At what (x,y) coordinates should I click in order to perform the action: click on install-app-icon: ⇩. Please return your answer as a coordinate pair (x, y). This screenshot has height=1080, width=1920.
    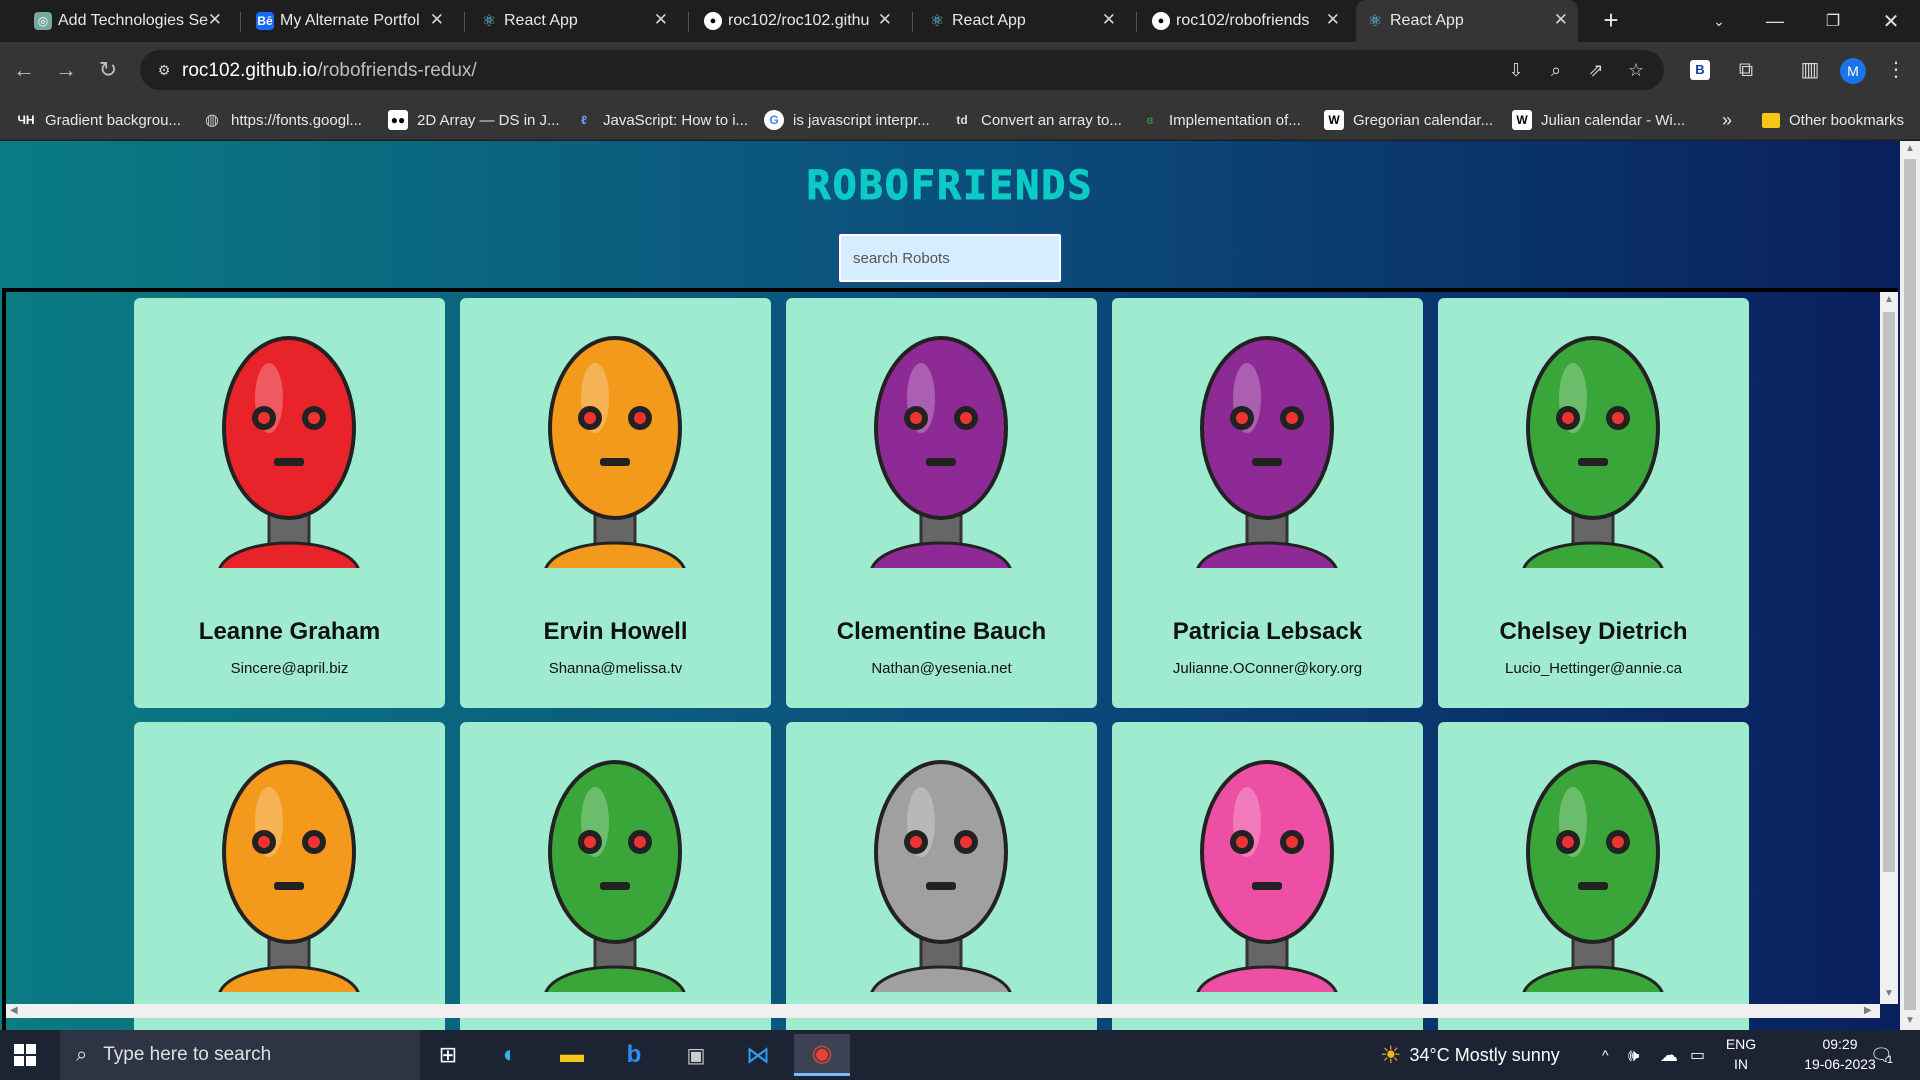
    Looking at the image, I should click on (1516, 70).